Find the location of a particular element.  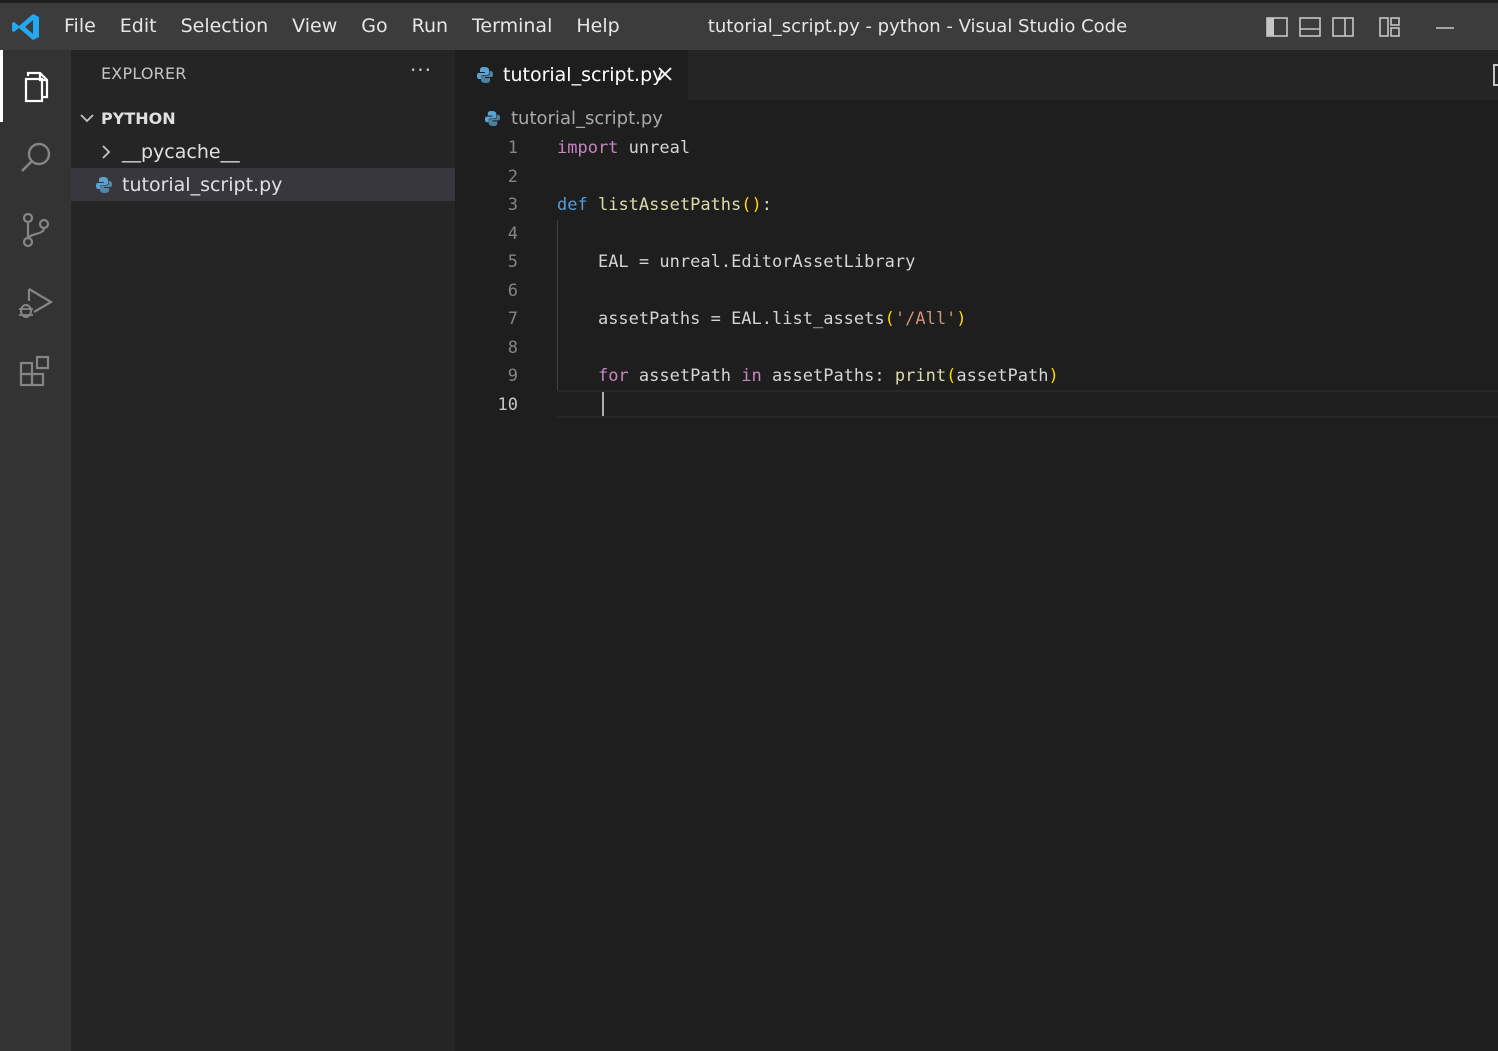

activity-extensions is located at coordinates (35, 374).